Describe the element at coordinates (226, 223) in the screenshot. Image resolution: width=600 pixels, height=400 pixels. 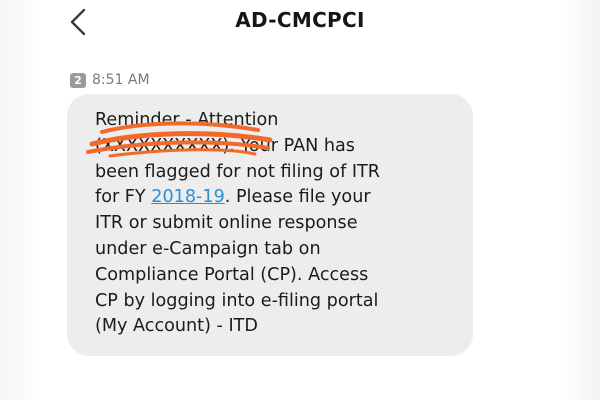
I see `message-line: ITR or submit online response` at that location.